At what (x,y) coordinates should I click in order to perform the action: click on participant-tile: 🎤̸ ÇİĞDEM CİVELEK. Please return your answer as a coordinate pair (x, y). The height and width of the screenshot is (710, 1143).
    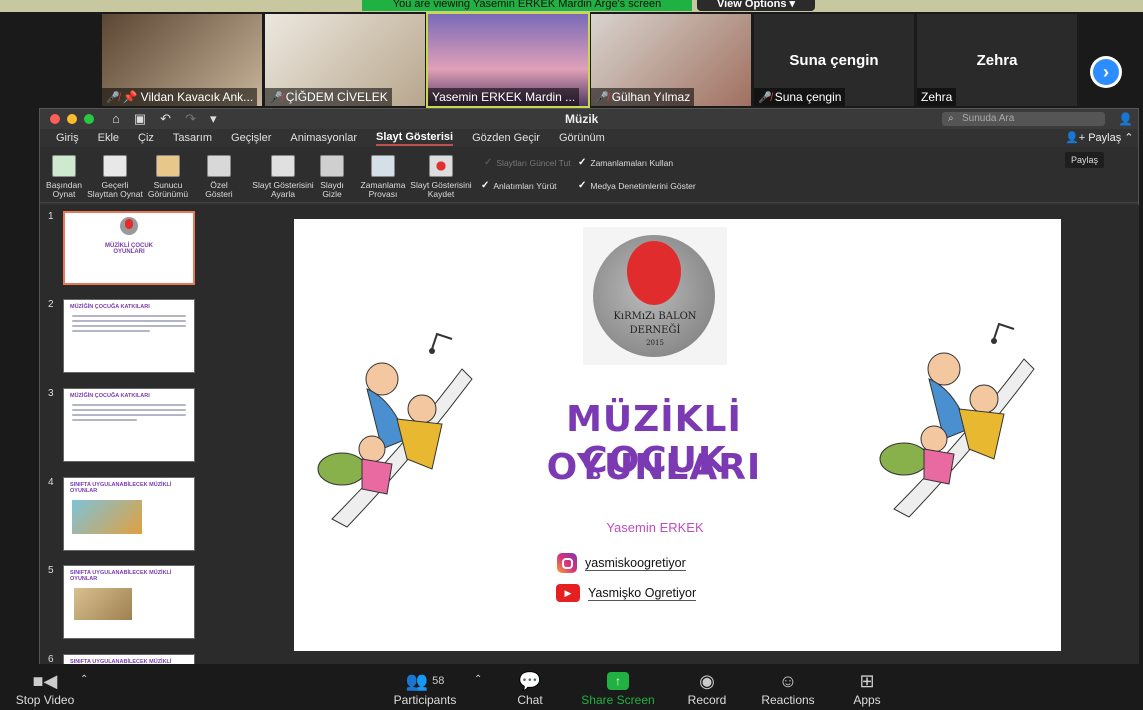
    Looking at the image, I should click on (345, 60).